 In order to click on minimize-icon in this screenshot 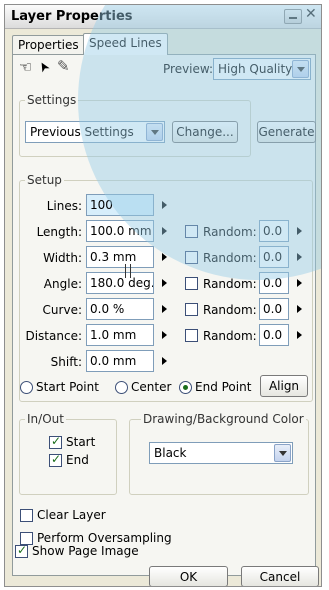, I will do `click(293, 16)`.